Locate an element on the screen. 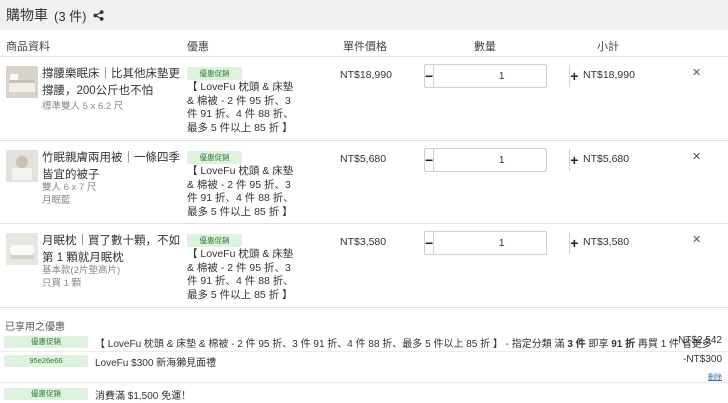  discount-rate: 91 折 is located at coordinates (623, 344).